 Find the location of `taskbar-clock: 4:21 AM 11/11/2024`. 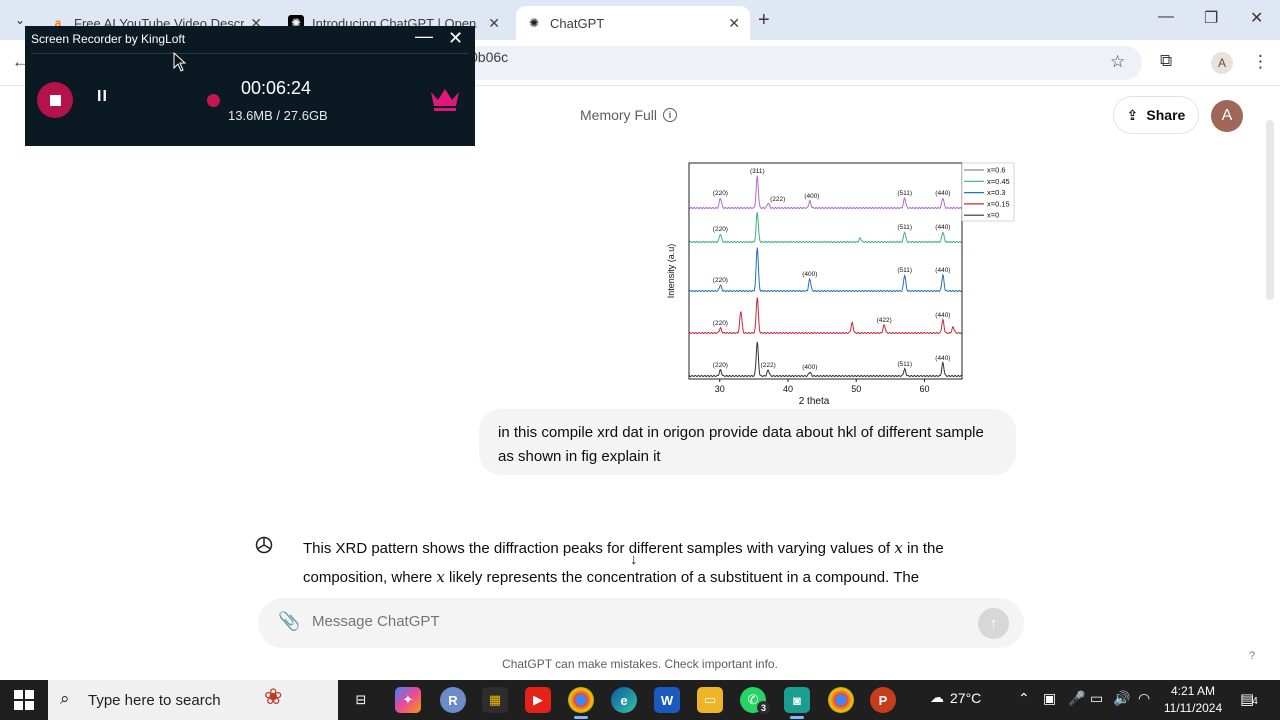

taskbar-clock: 4:21 AM 11/11/2024 is located at coordinates (1193, 700).